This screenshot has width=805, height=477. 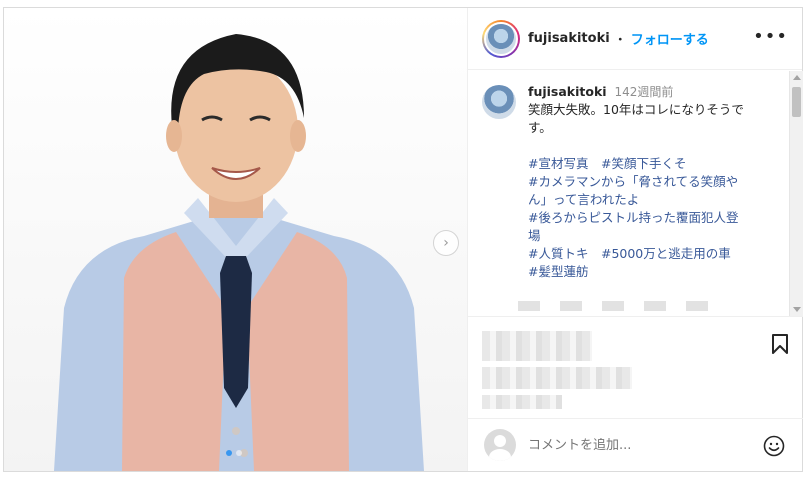 I want to click on profile-avatar, so click(x=501, y=38).